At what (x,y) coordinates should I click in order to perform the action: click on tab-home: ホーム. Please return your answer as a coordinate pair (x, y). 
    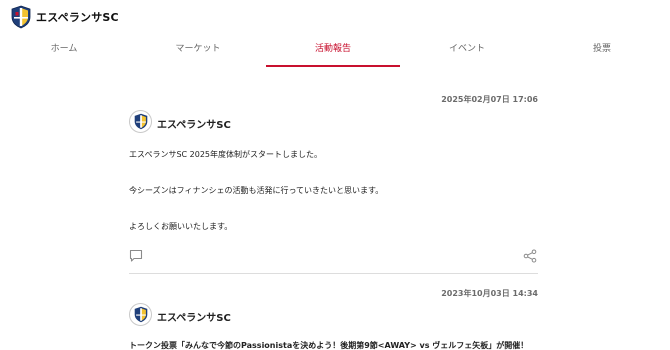
    Looking at the image, I should click on (64, 51).